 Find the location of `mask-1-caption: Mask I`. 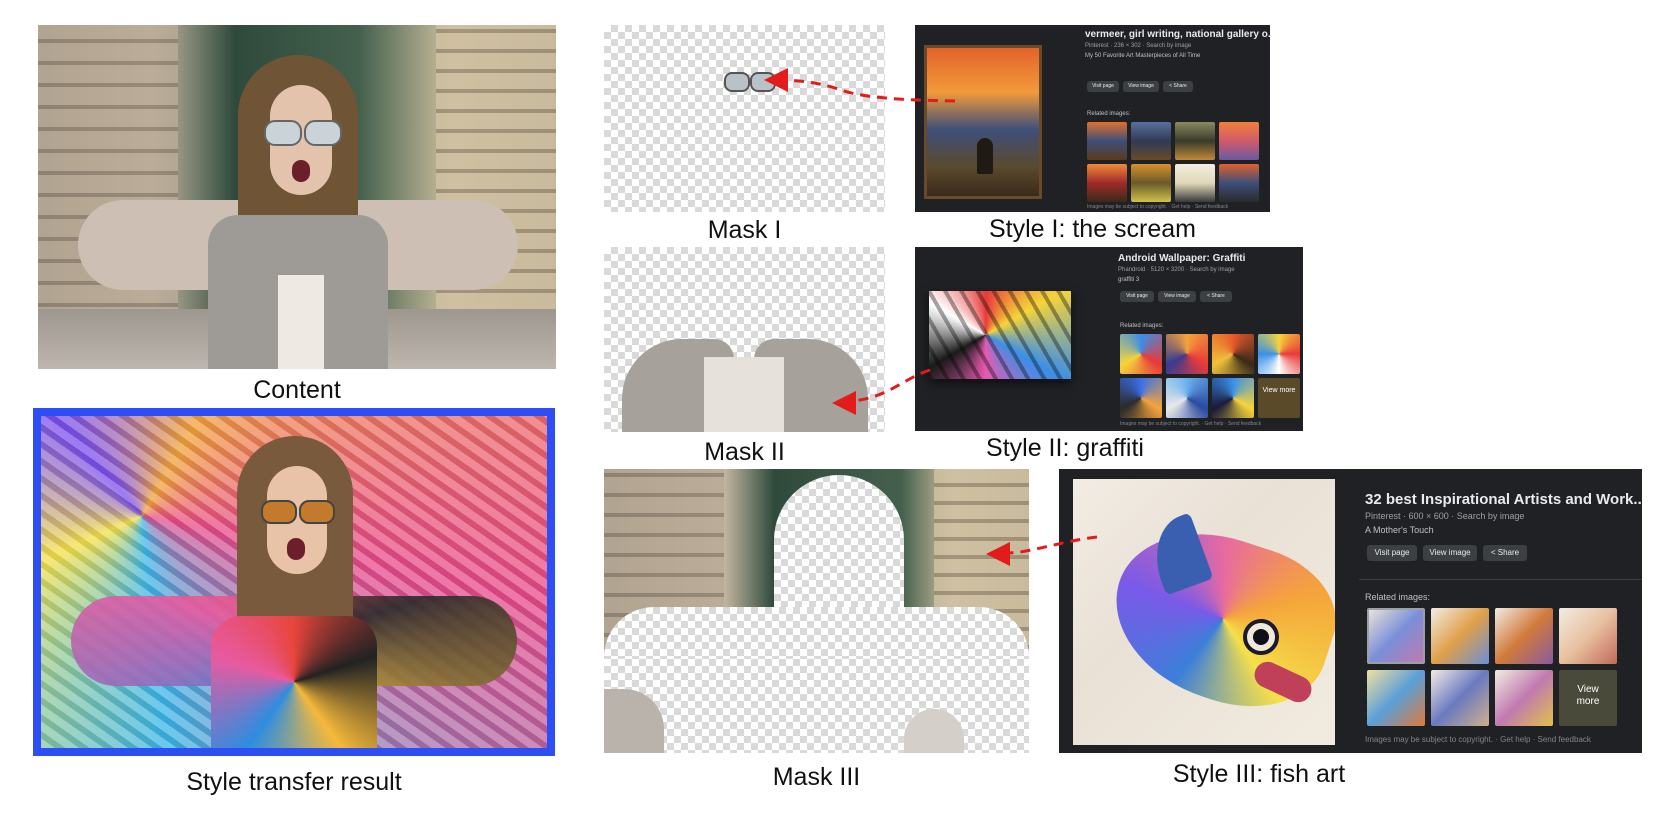

mask-1-caption: Mask I is located at coordinates (744, 230).